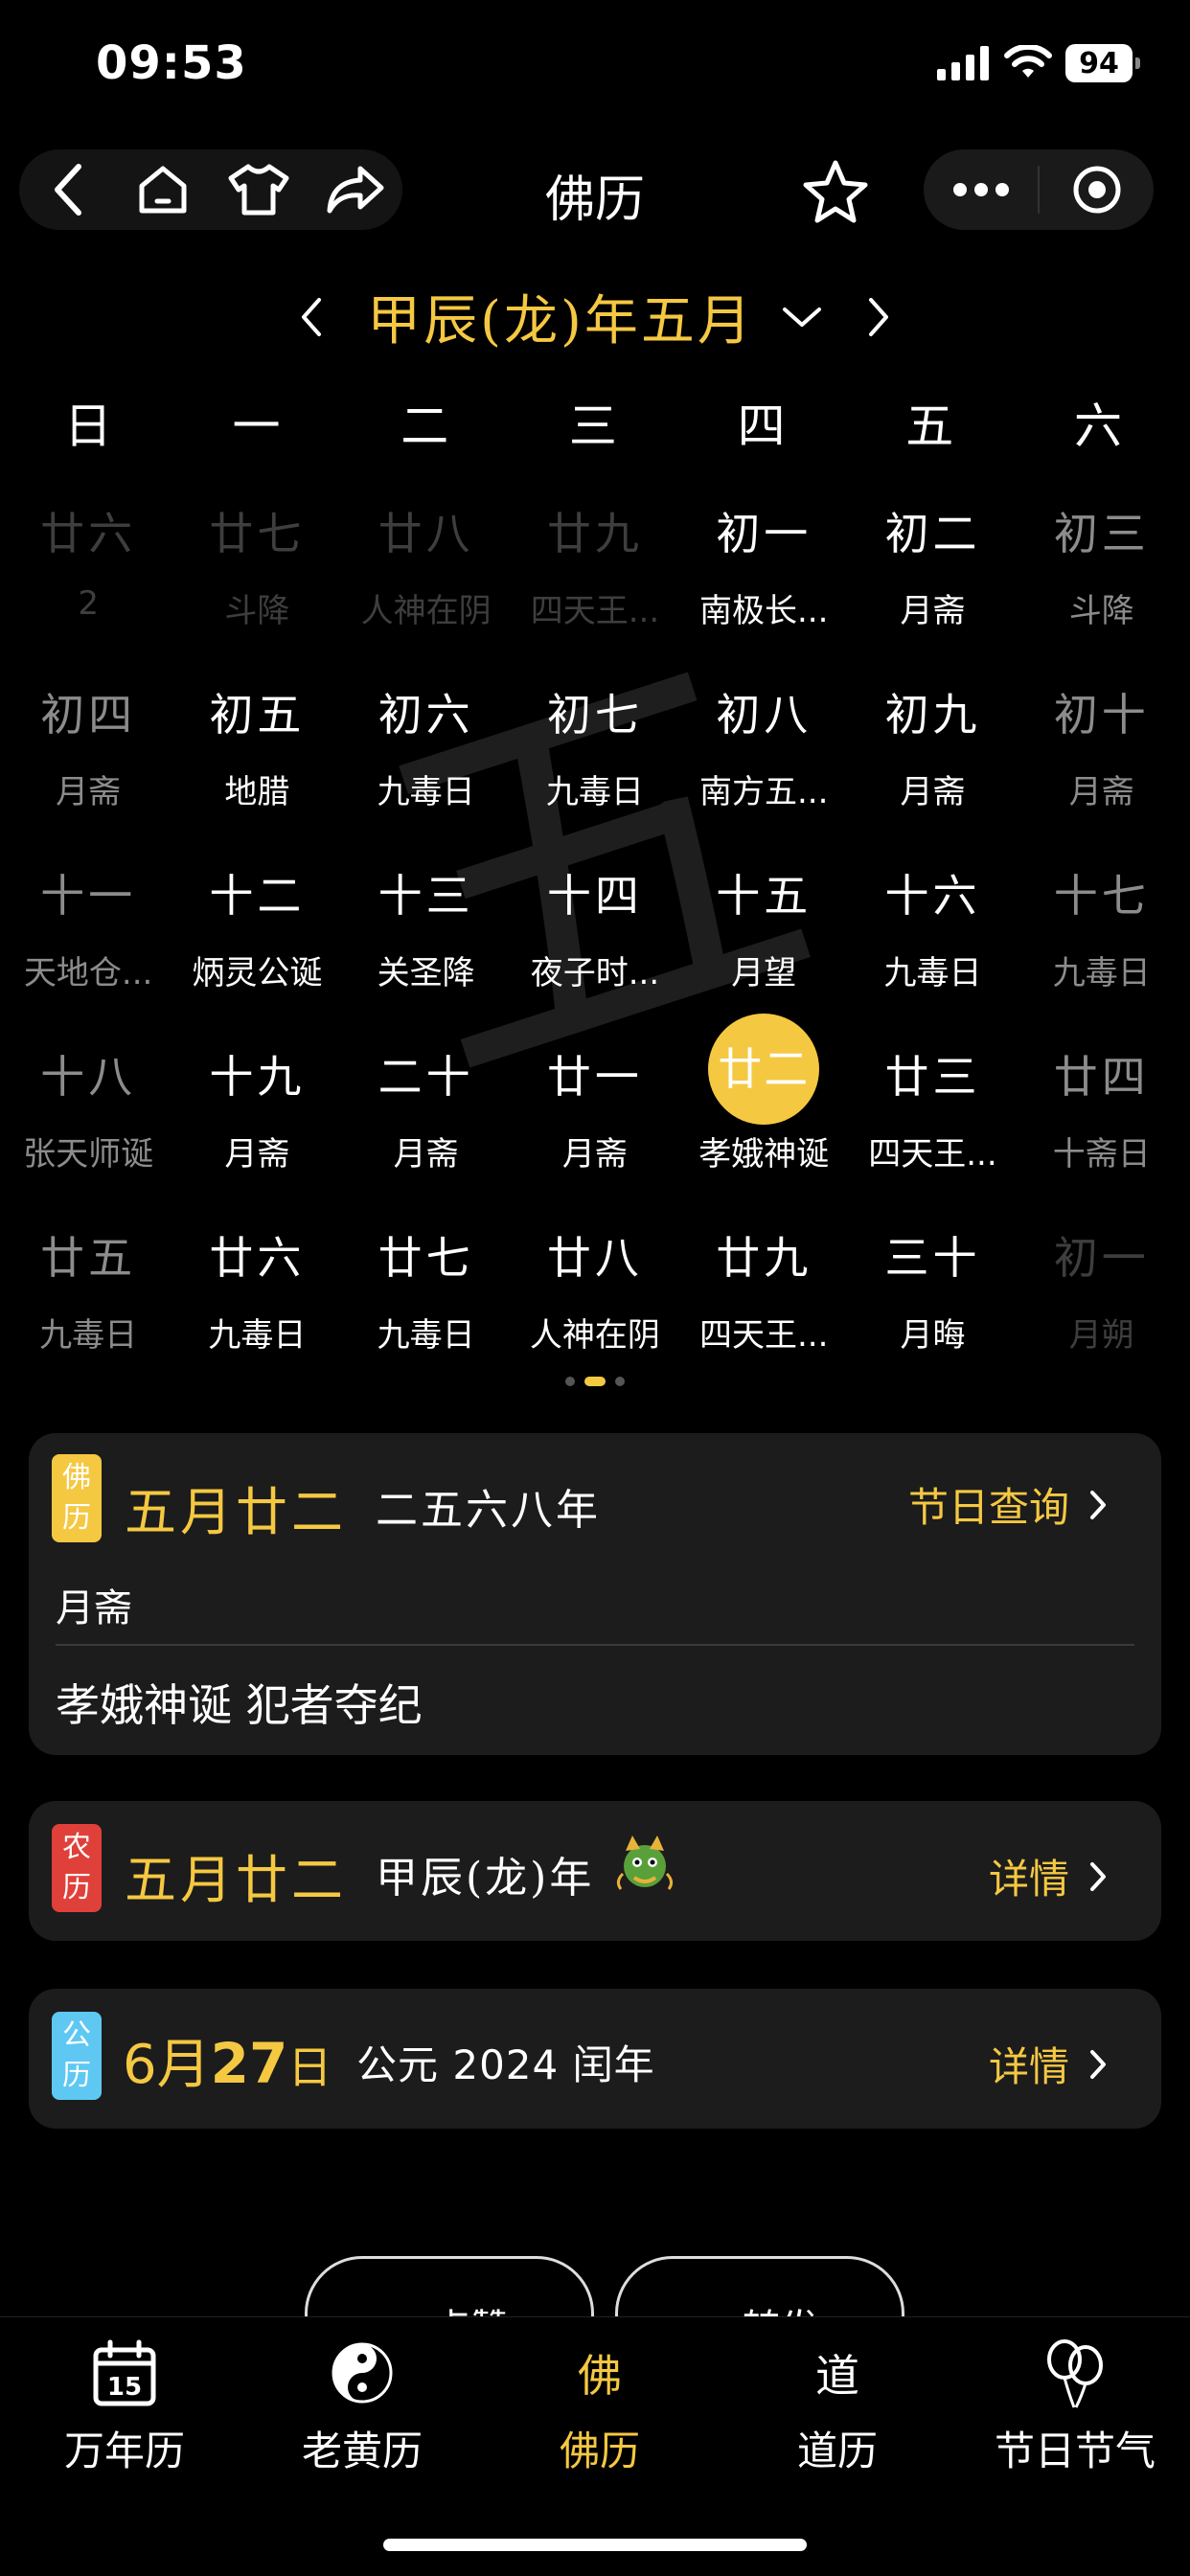 The width and height of the screenshot is (1190, 2576). I want to click on calendar-day: 初七 九毒日, so click(595, 755).